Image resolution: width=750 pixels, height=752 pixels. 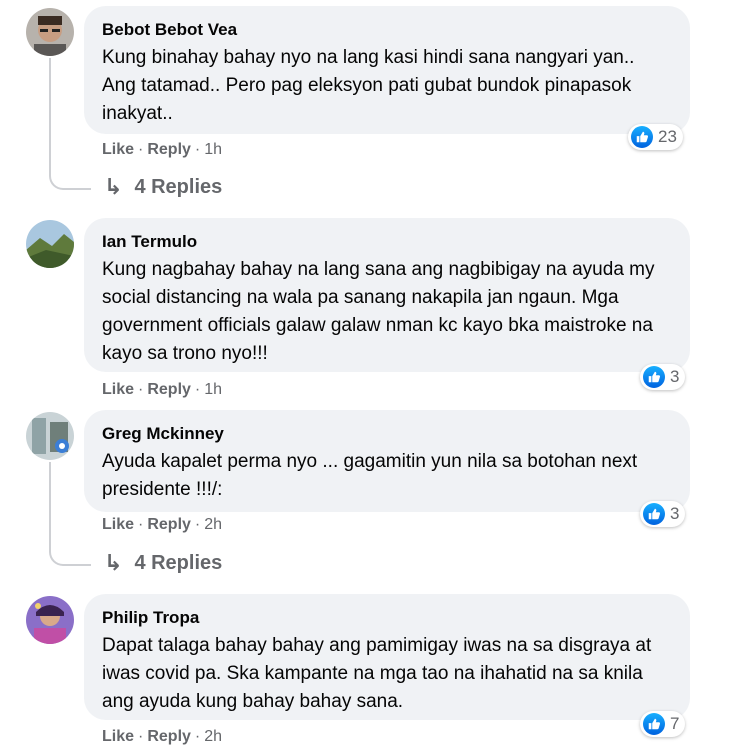 I want to click on reaction-number: 7, so click(x=675, y=723).